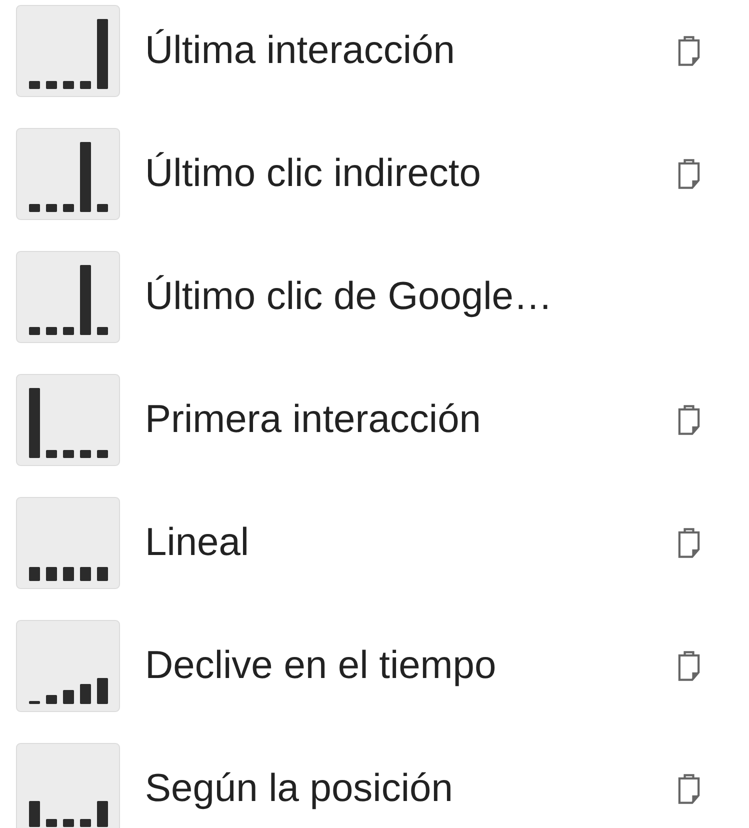 The image size is (749, 828). What do you see at coordinates (321, 666) in the screenshot?
I see `model-name: Declive en el tiempo` at bounding box center [321, 666].